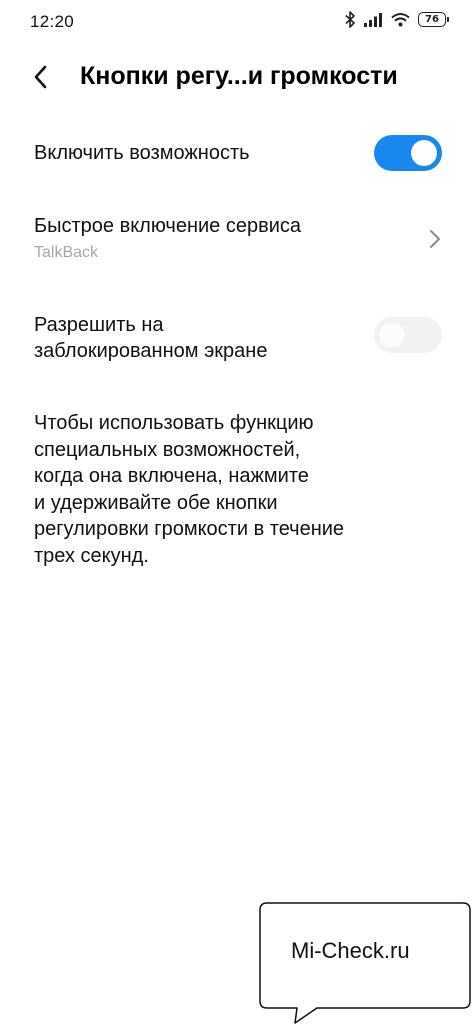 This screenshot has height=1027, width=474. Describe the element at coordinates (99, 325) in the screenshot. I see `lock-screen-label-line1: Разрешить на` at that location.